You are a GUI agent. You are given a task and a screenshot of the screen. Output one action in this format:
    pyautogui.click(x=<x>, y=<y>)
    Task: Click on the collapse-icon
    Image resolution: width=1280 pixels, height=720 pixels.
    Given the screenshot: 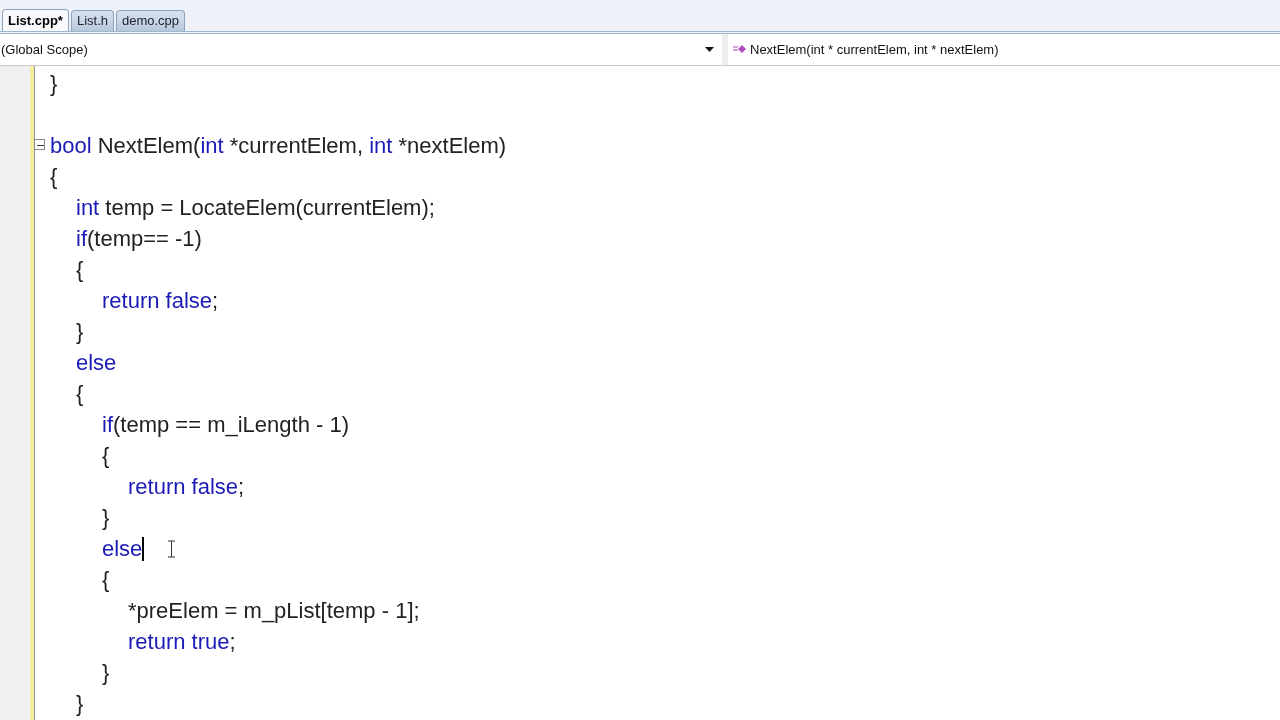 What is the action you would take?
    pyautogui.click(x=39, y=144)
    